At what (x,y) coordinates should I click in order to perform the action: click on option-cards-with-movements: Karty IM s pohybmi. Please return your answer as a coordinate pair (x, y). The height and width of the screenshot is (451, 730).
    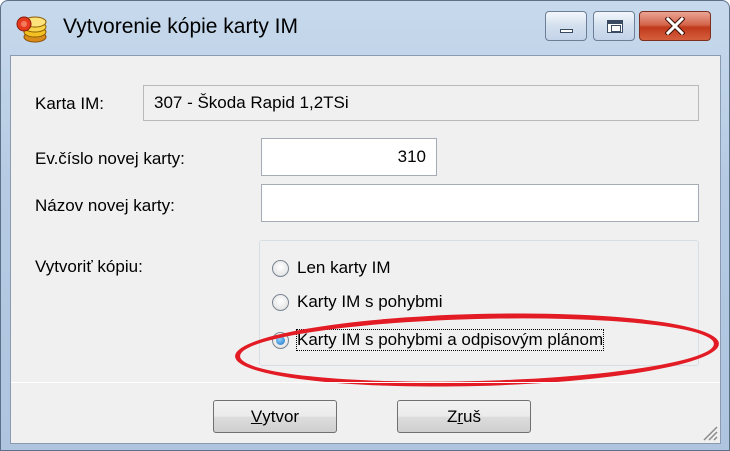
    Looking at the image, I should click on (357, 302).